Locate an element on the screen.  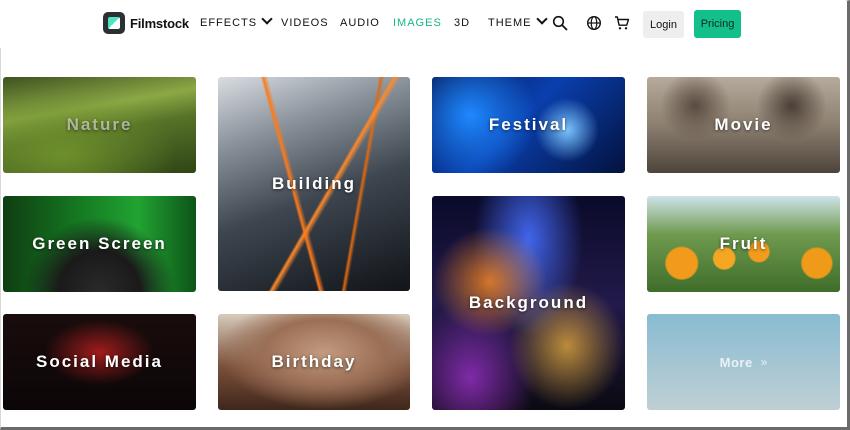
nav-effects: EFFECTS is located at coordinates (236, 21).